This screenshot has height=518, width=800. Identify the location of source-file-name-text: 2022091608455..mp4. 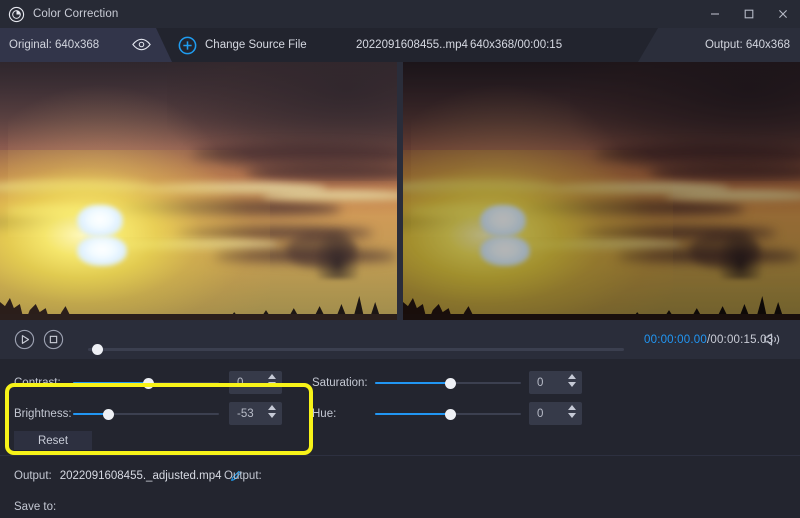
(412, 45).